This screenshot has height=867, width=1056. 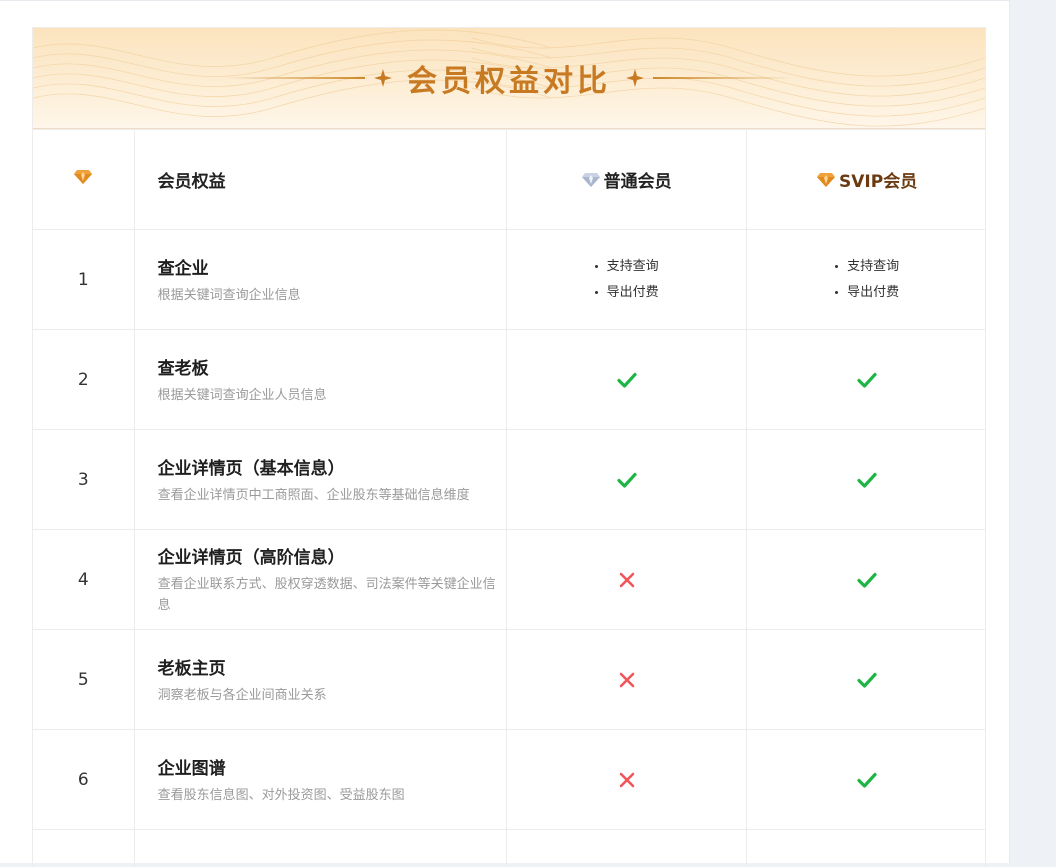 I want to click on header-icon-cell, so click(x=83, y=180).